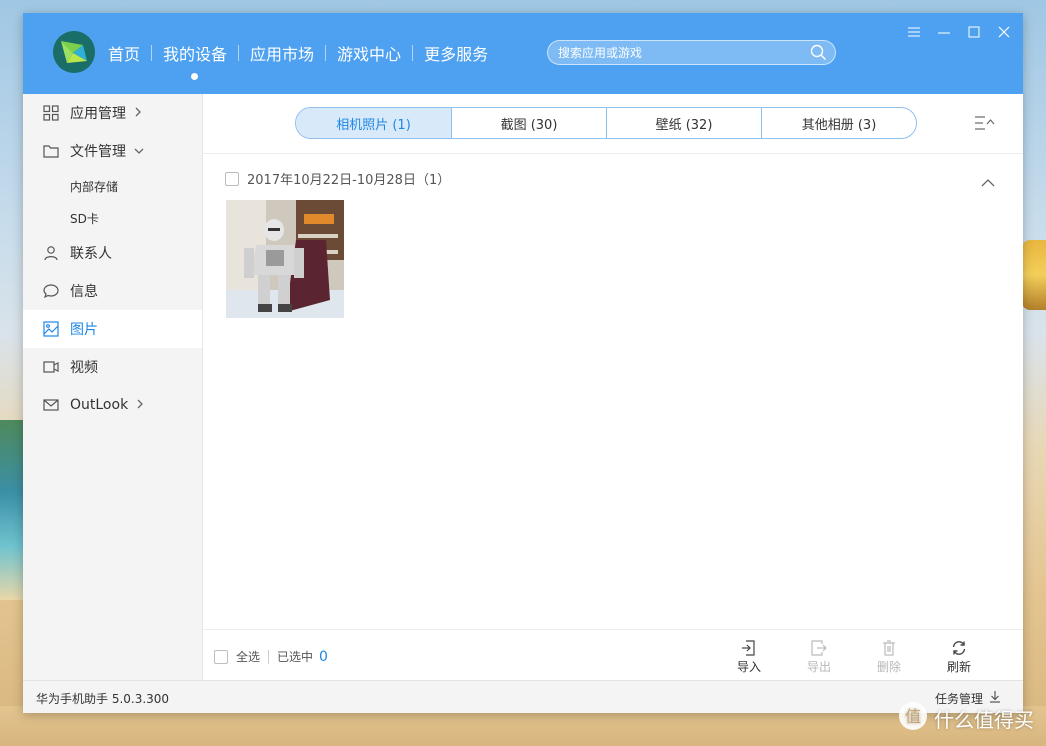  What do you see at coordinates (112, 218) in the screenshot?
I see `sidebar-item-sd-card: SD卡` at bounding box center [112, 218].